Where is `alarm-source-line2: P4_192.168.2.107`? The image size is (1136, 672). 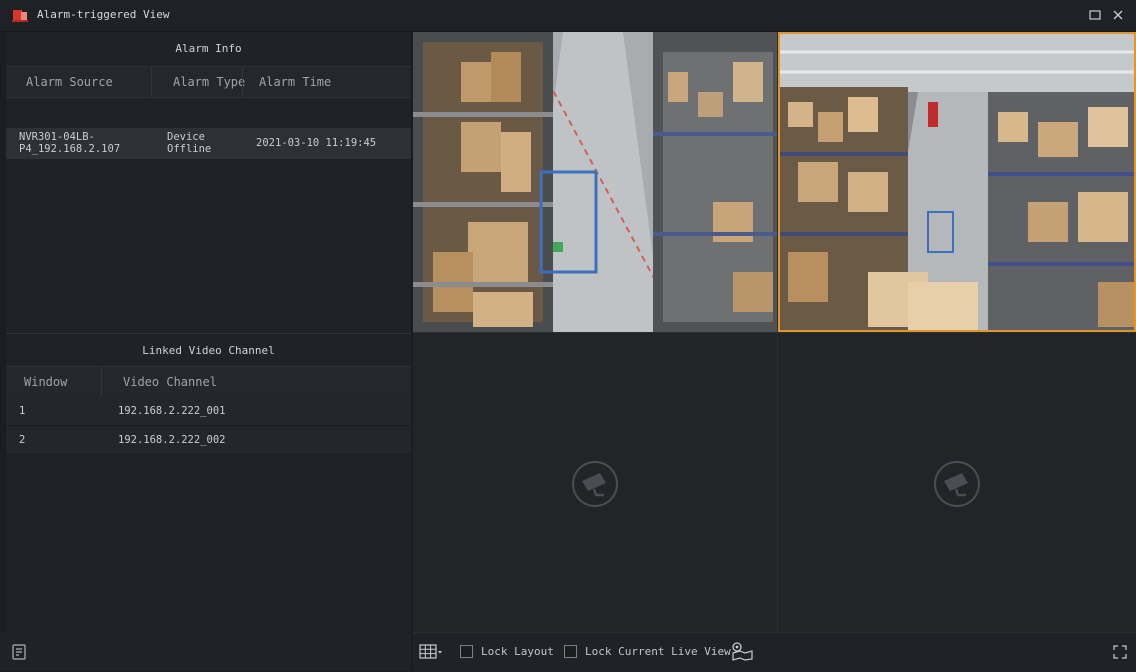
alarm-source-line2: P4_192.168.2.107 is located at coordinates (70, 149).